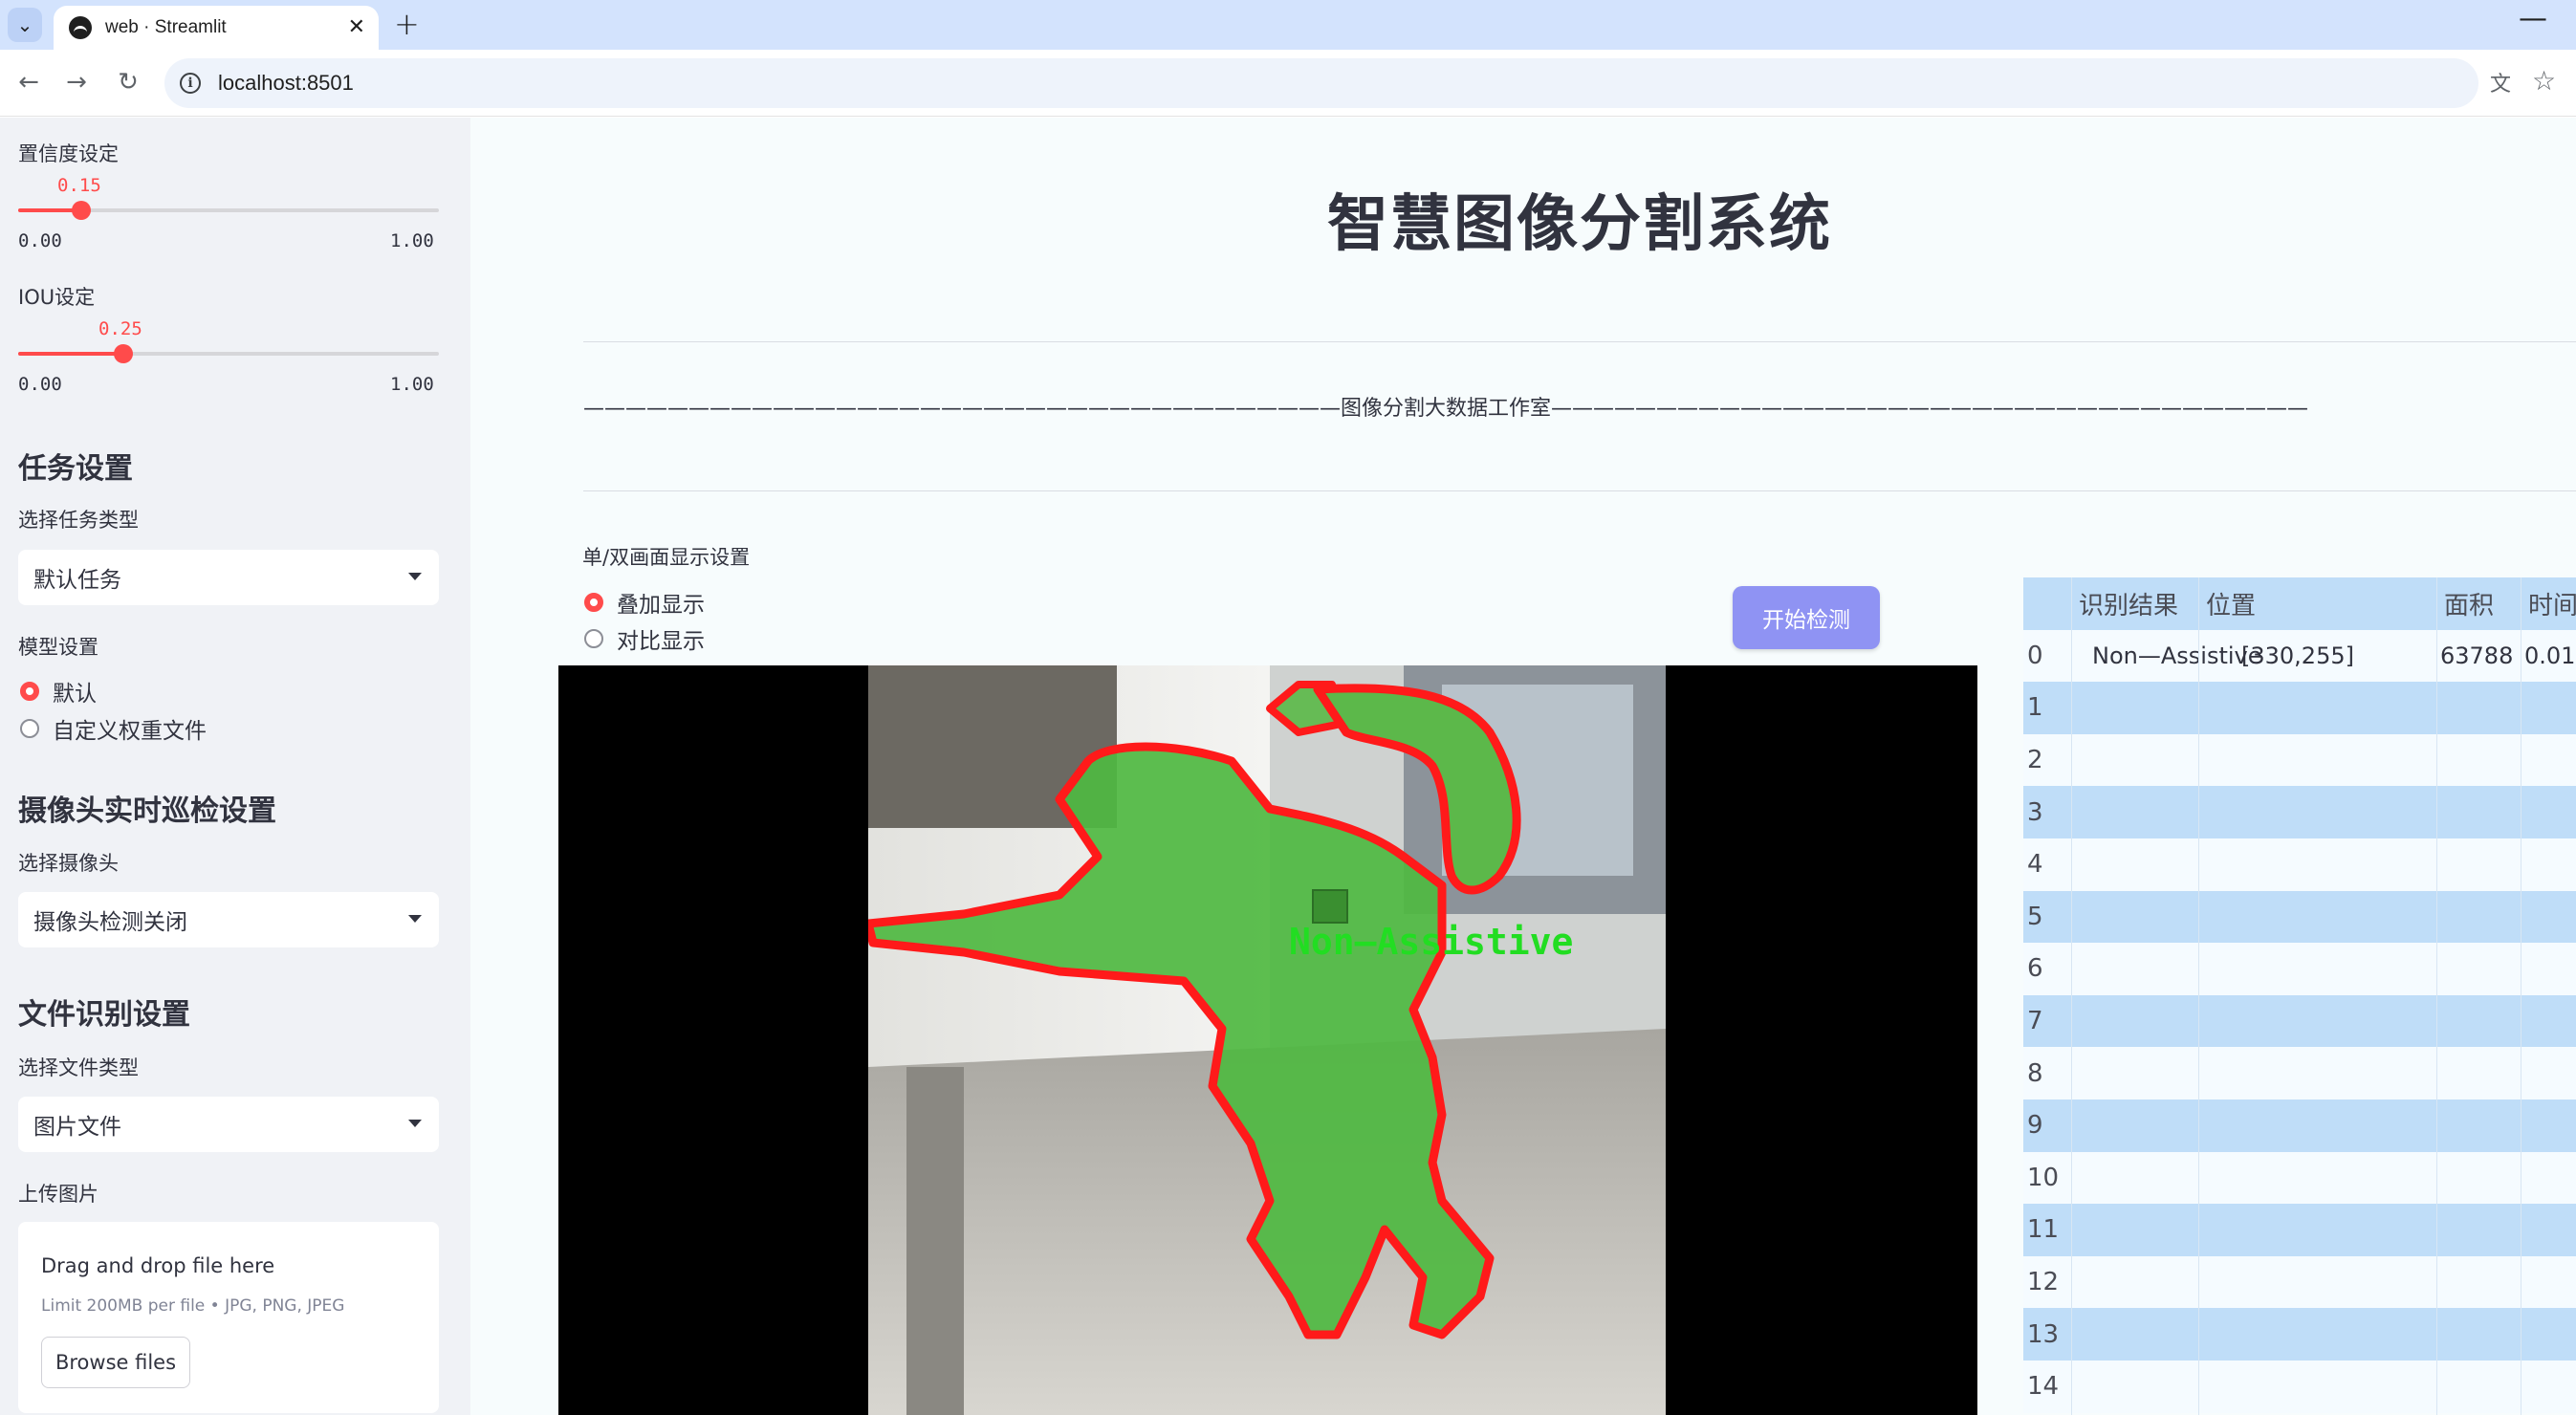 The width and height of the screenshot is (2576, 1415). What do you see at coordinates (2035, 917) in the screenshot?
I see `table-cell-index: 5` at bounding box center [2035, 917].